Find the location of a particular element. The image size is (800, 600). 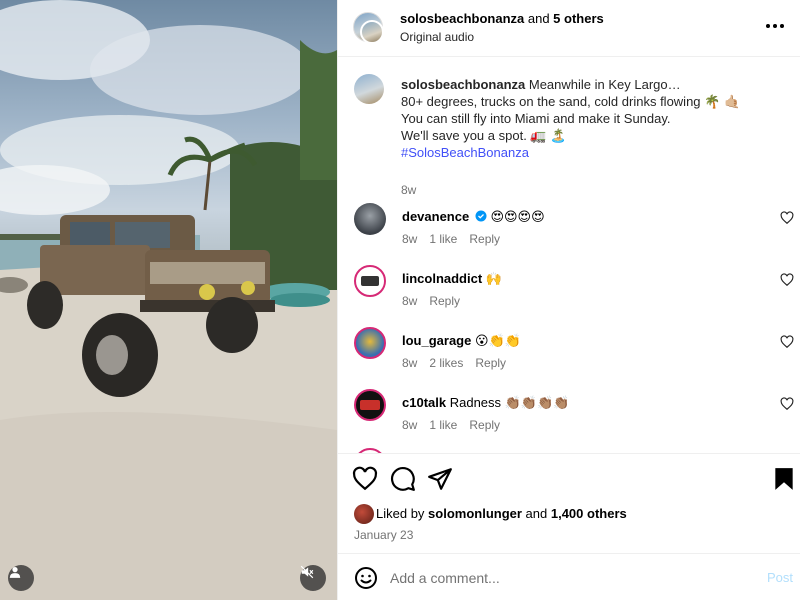

comment-item: c10talk Radness 👏🏽👏🏽👏🏽👏🏽 8w 1 like Reply is located at coordinates (574, 414).